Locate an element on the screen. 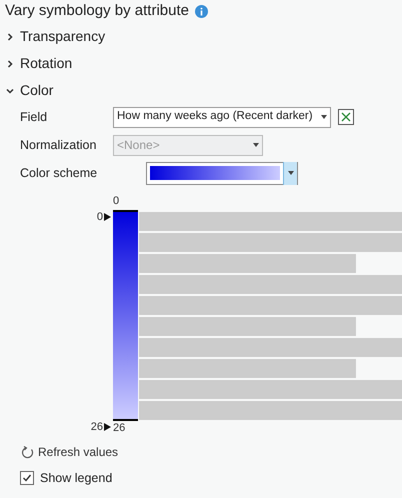 The image size is (402, 498). color-scheme-label: Color scheme is located at coordinates (59, 173).